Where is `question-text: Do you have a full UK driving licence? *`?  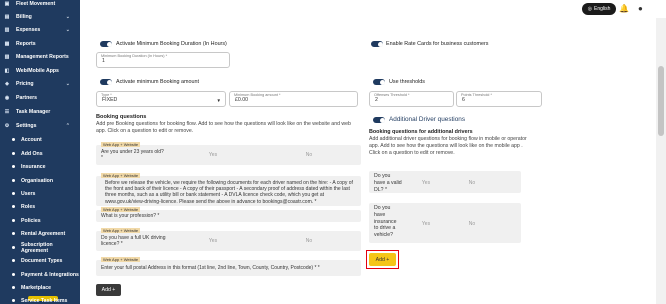
question-text: Do you have a full UK driving licence? * is located at coordinates (133, 241).